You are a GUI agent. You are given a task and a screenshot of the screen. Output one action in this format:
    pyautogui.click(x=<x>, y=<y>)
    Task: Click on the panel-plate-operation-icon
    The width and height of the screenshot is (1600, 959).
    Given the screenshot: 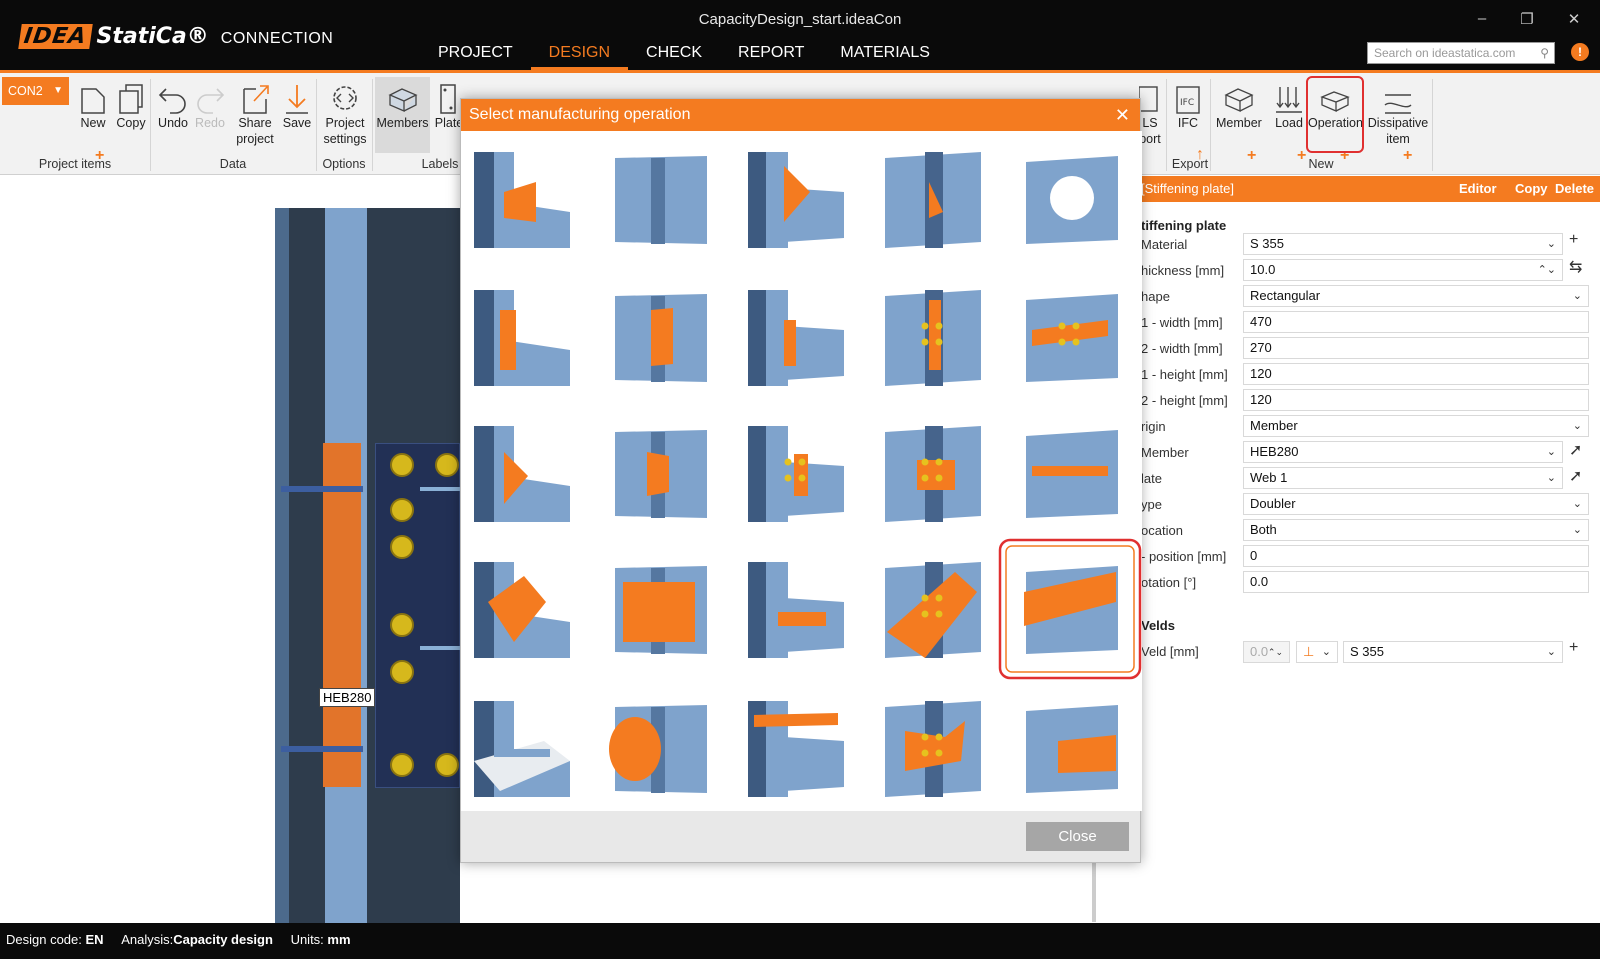 What is the action you would take?
    pyautogui.click(x=659, y=610)
    